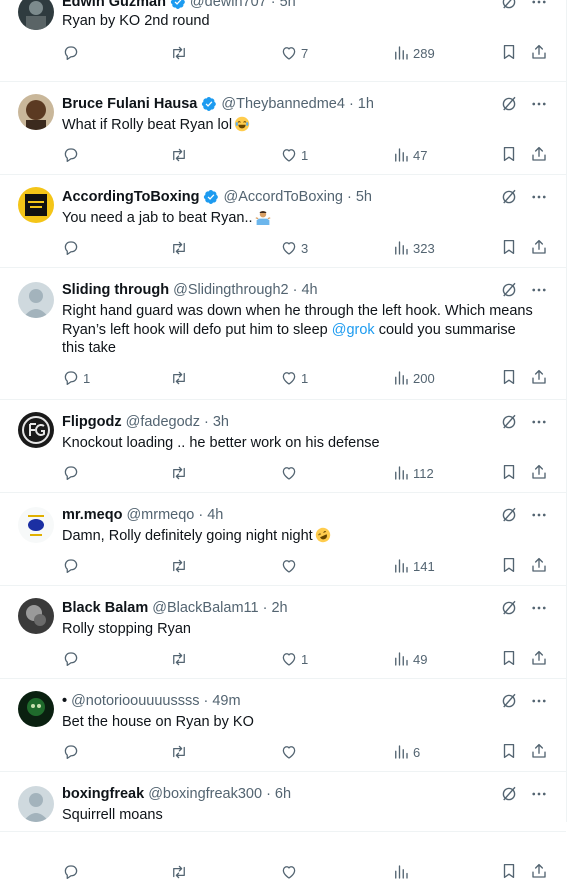 The image size is (588, 885). Describe the element at coordinates (231, 290) in the screenshot. I see `user-handle: @Slidingthrough2` at that location.